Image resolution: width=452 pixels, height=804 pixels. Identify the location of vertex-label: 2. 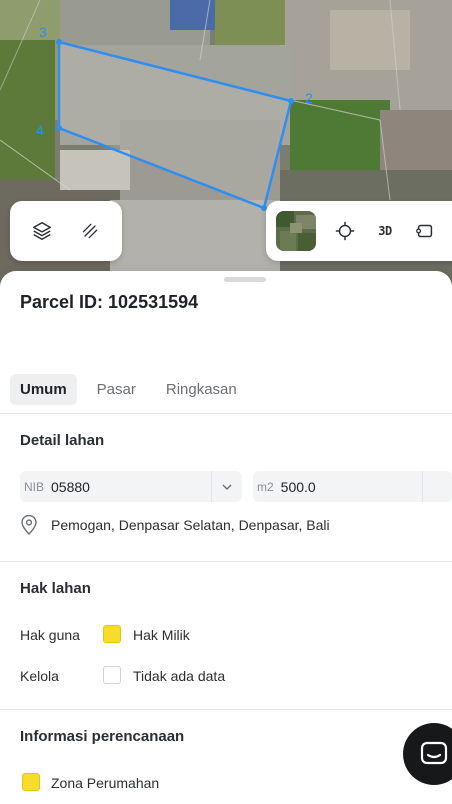
(309, 98).